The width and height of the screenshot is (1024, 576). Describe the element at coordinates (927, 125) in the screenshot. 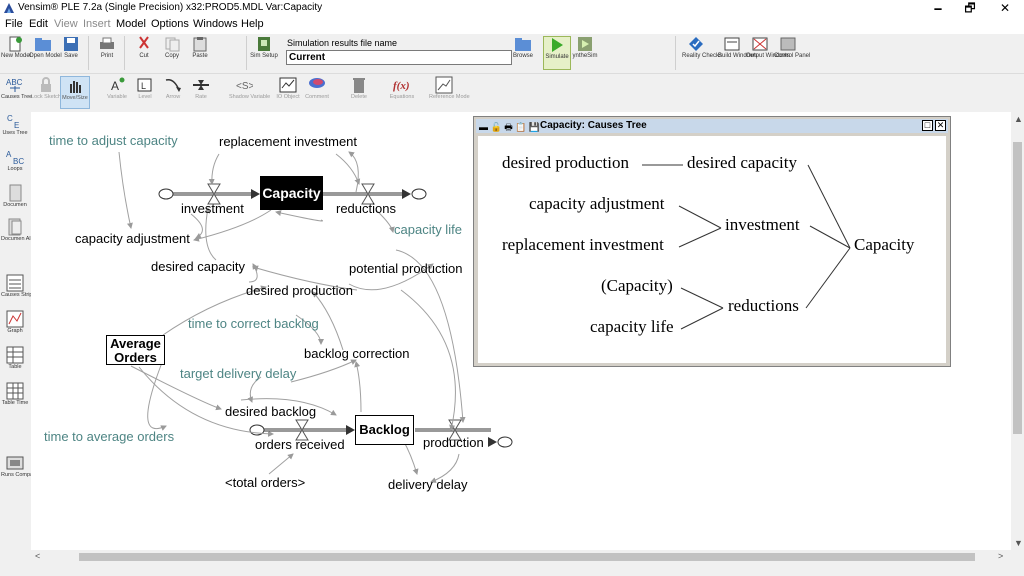

I see `maximize-icon: □` at that location.